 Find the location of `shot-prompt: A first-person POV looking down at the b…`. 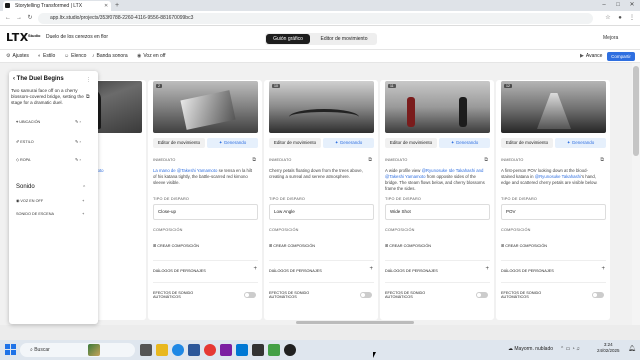

shot-prompt: A first-person POV looking down at the b… is located at coordinates (551, 177).